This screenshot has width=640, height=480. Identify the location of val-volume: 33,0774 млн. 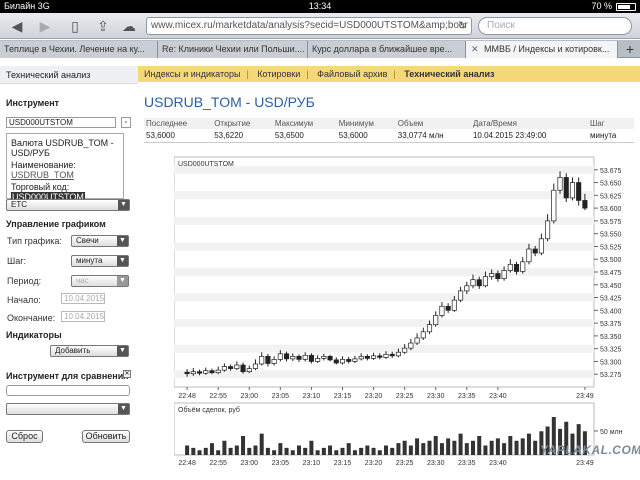
(433, 136).